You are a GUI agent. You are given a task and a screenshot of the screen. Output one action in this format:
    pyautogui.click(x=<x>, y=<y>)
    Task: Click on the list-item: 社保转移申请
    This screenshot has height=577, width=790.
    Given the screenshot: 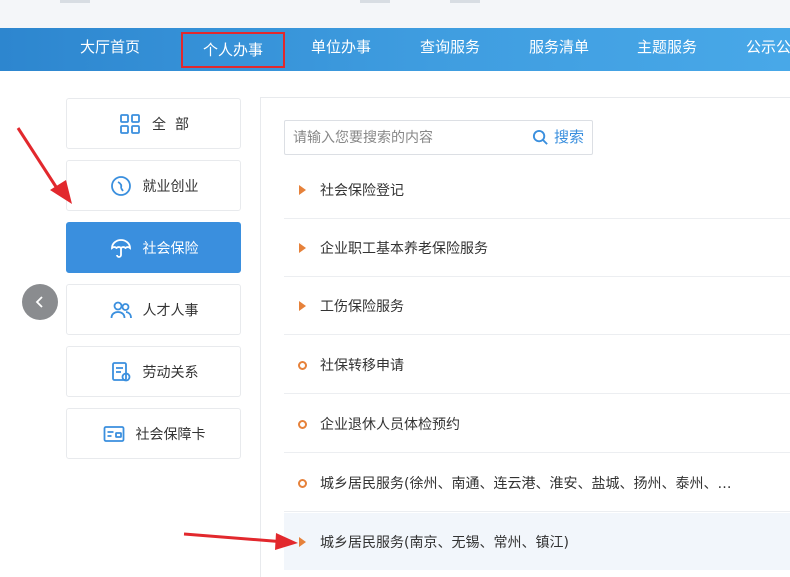 What is the action you would take?
    pyautogui.click(x=537, y=365)
    